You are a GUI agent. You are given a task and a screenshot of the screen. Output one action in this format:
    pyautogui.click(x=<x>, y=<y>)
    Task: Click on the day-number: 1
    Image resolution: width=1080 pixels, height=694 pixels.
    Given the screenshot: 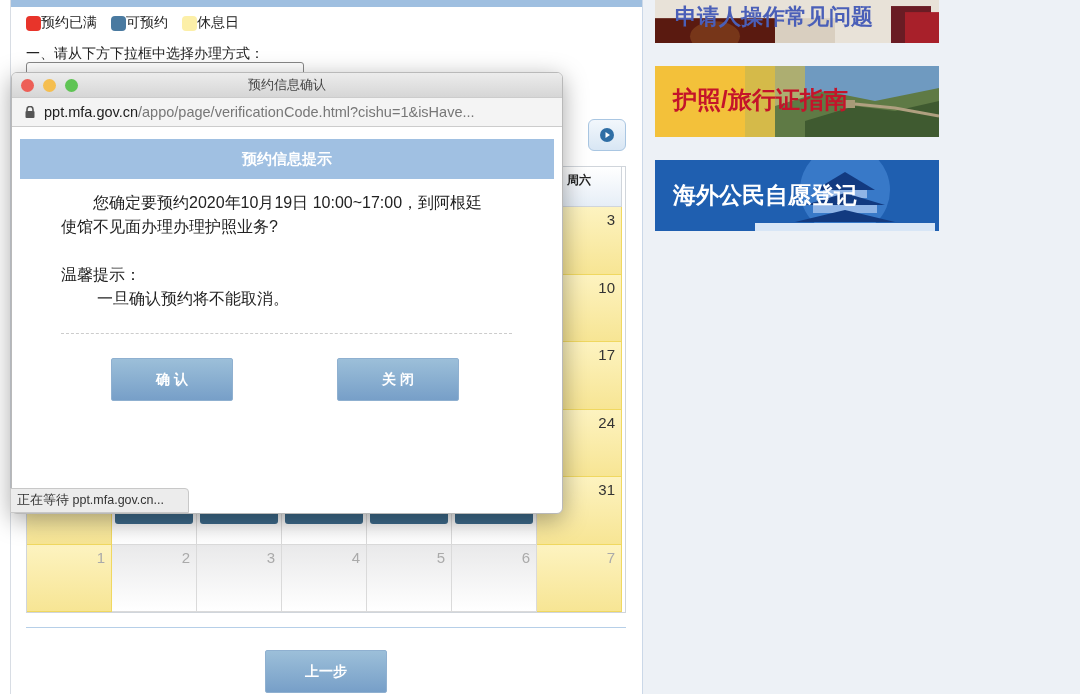 What is the action you would take?
    pyautogui.click(x=100, y=557)
    